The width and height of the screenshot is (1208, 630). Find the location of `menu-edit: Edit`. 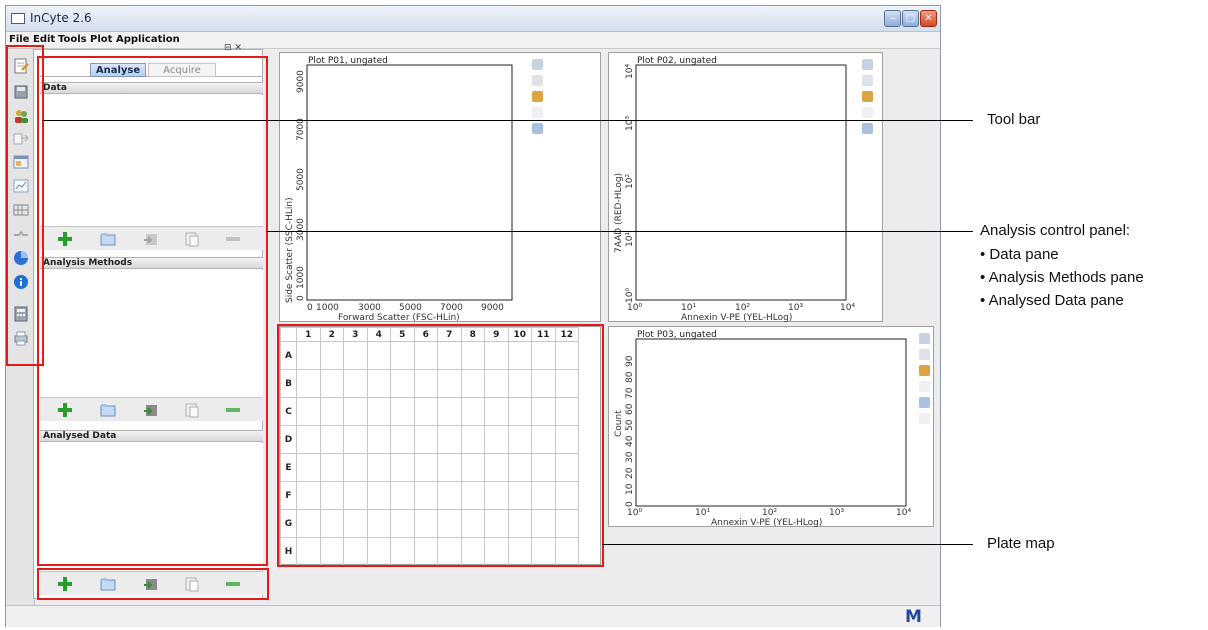

menu-edit: Edit is located at coordinates (44, 39).